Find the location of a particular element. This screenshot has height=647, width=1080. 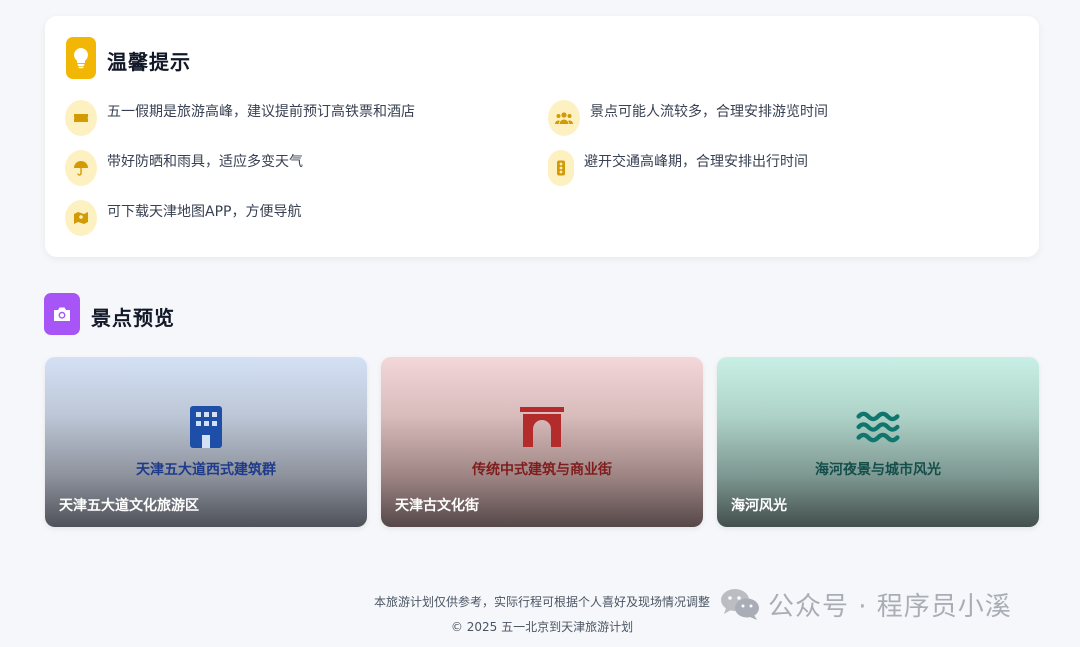

tip-item: 带好防晒和雨具，适应多变天气 is located at coordinates (184, 168).